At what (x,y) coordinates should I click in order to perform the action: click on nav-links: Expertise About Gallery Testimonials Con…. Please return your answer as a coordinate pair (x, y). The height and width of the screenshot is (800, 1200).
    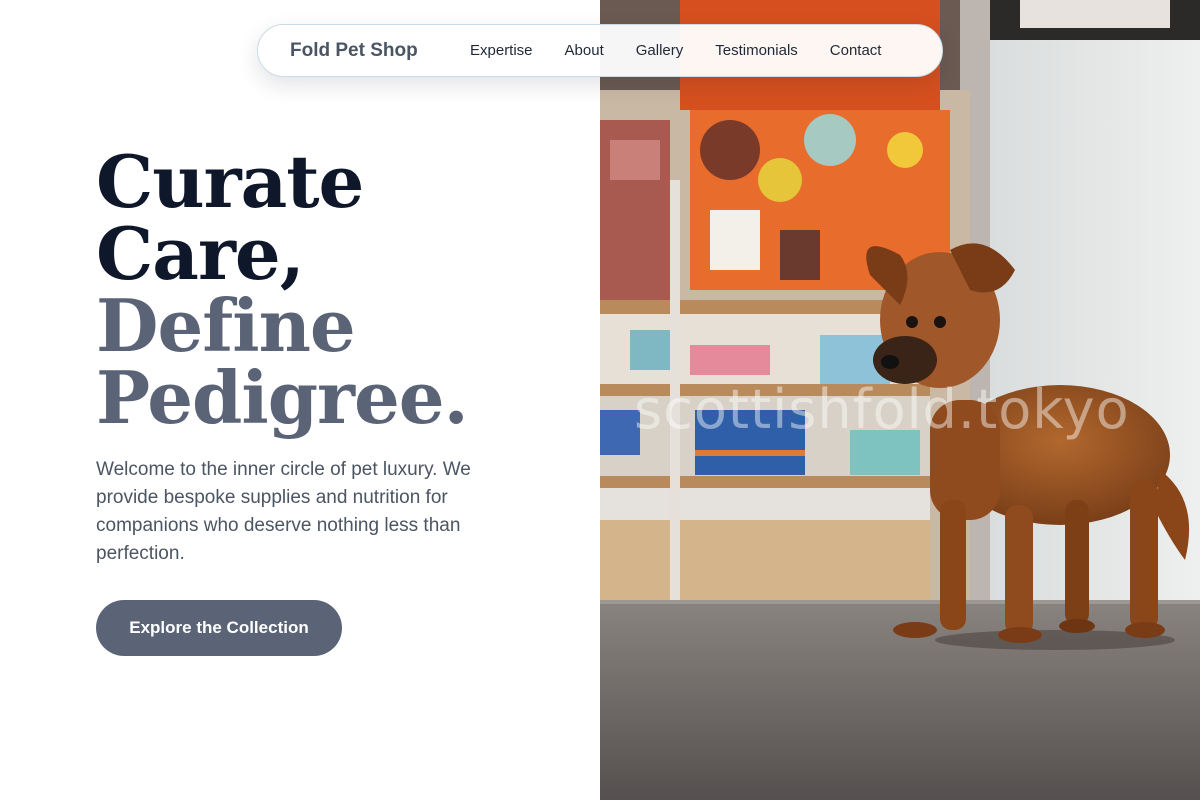
    Looking at the image, I should click on (691, 50).